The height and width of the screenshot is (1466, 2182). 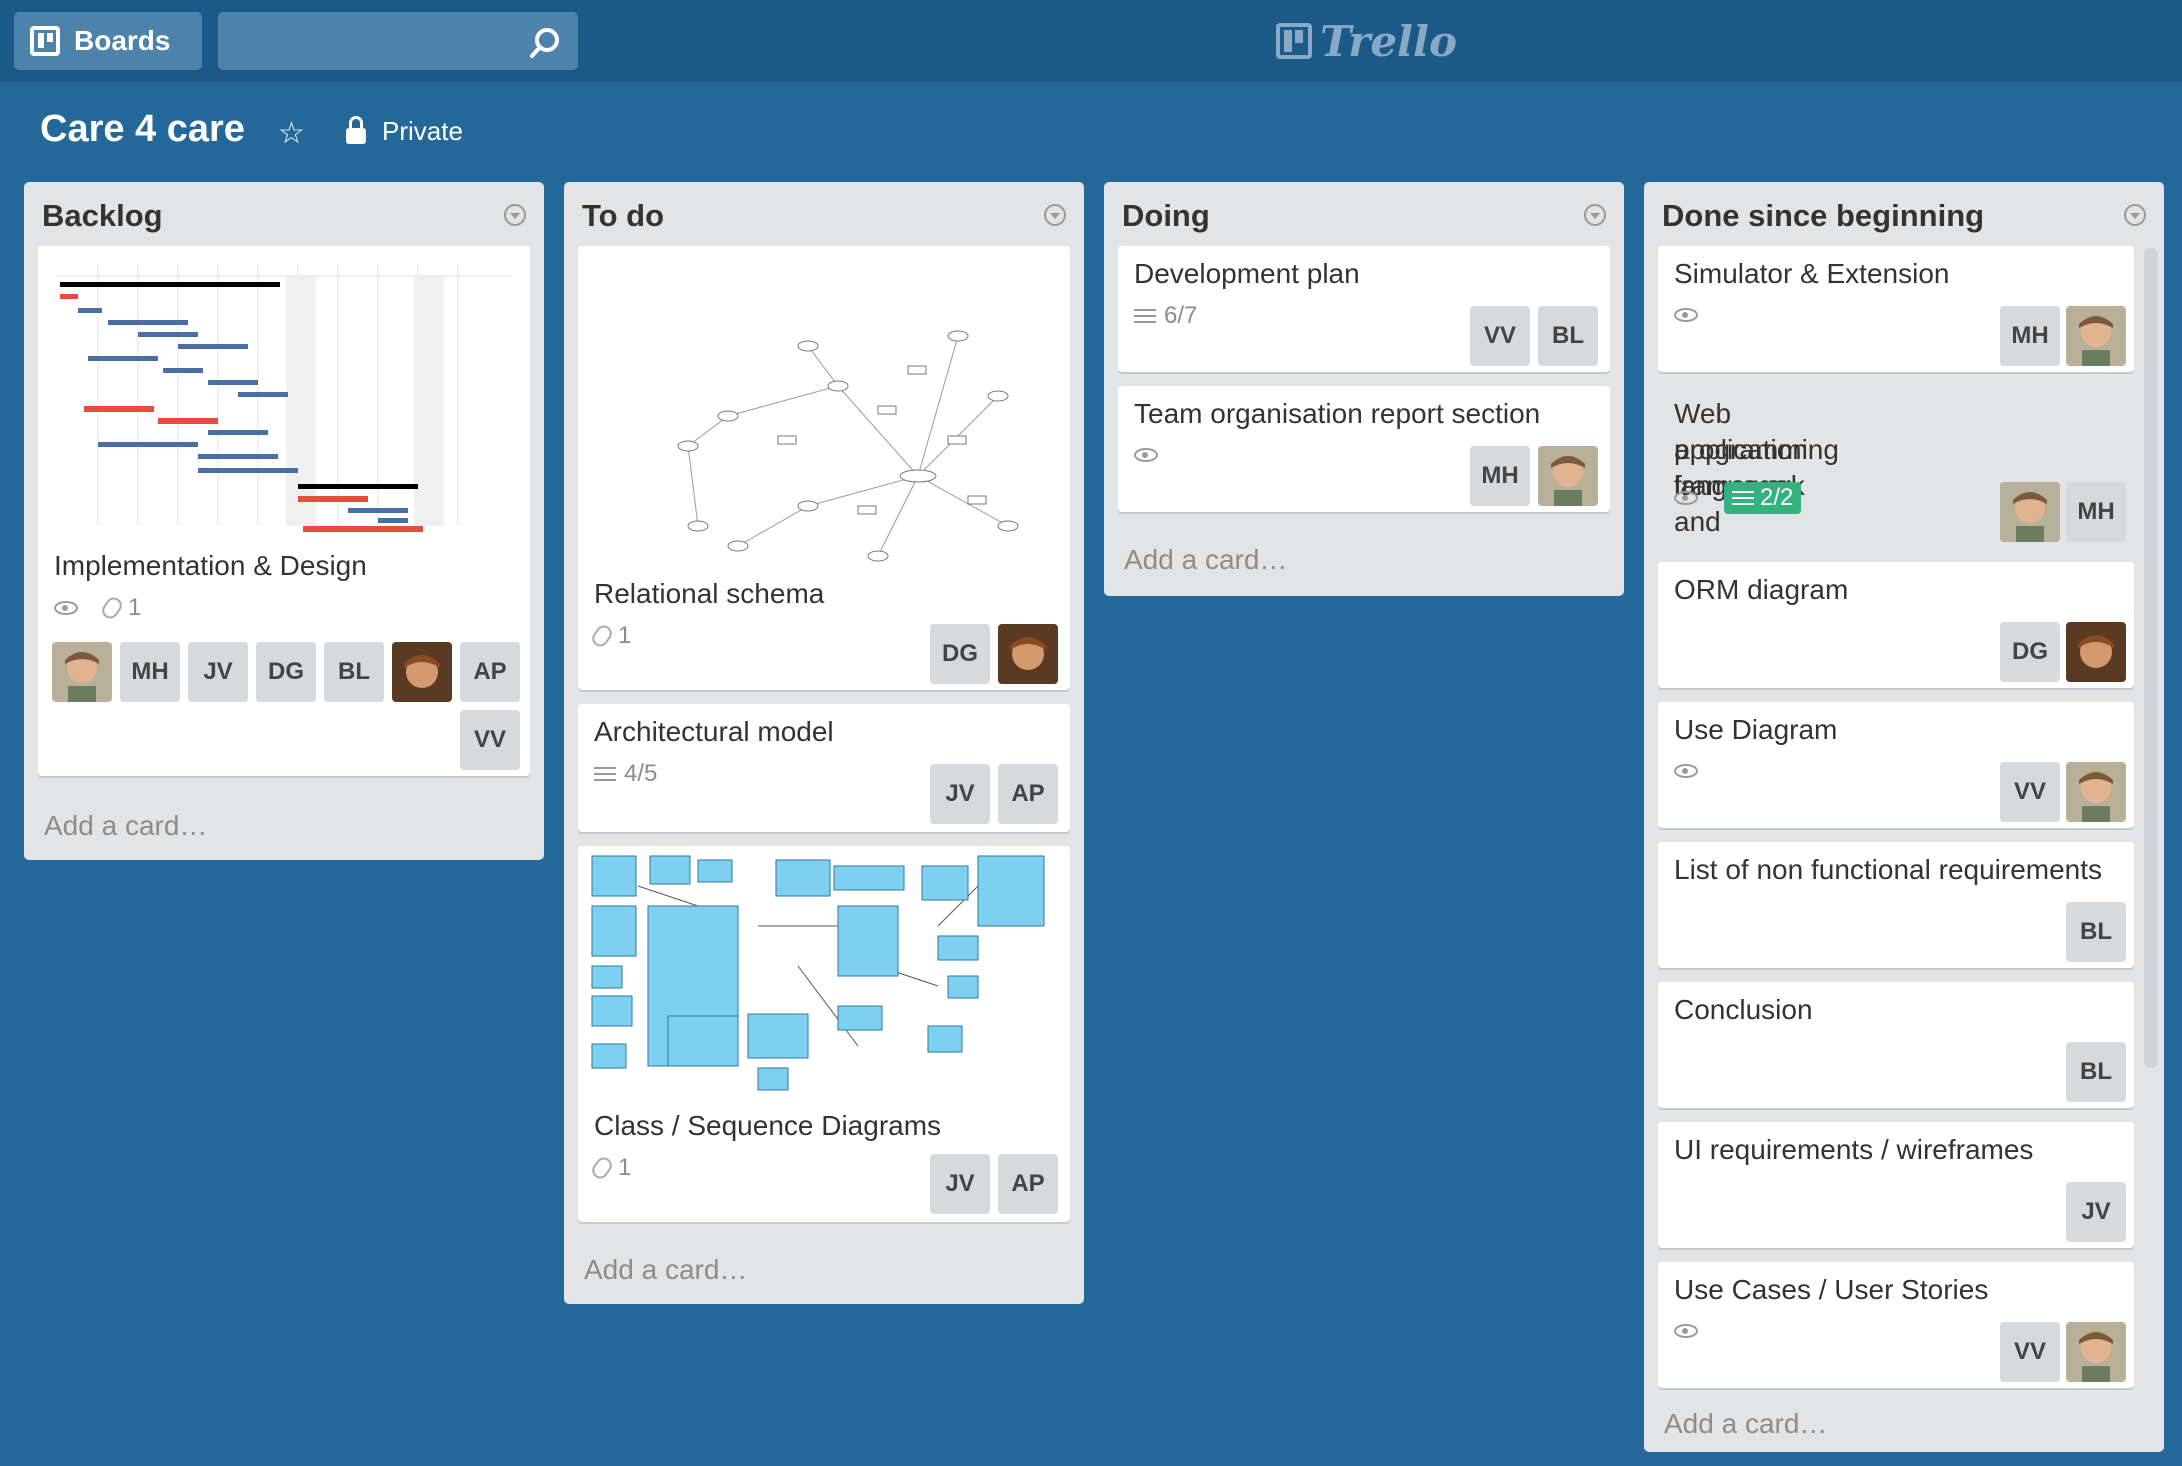 What do you see at coordinates (1896, 1185) in the screenshot?
I see `card-ui-requirements: UI requirements / wireframes JV` at bounding box center [1896, 1185].